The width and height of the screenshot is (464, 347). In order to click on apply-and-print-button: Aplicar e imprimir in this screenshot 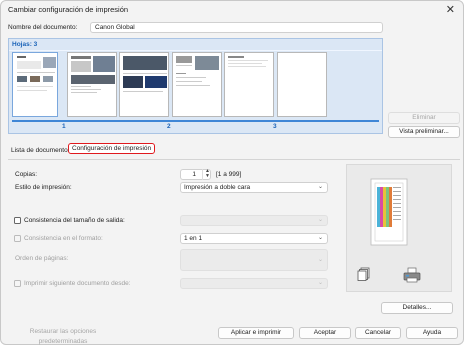, I will do `click(256, 333)`.